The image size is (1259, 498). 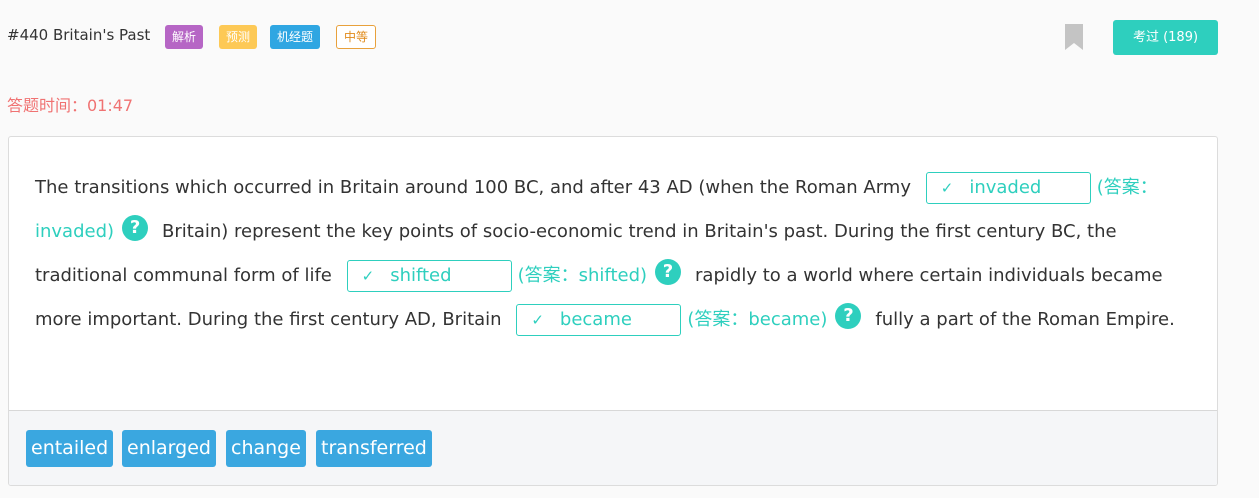 I want to click on blank-3: ✓ became, so click(x=599, y=320).